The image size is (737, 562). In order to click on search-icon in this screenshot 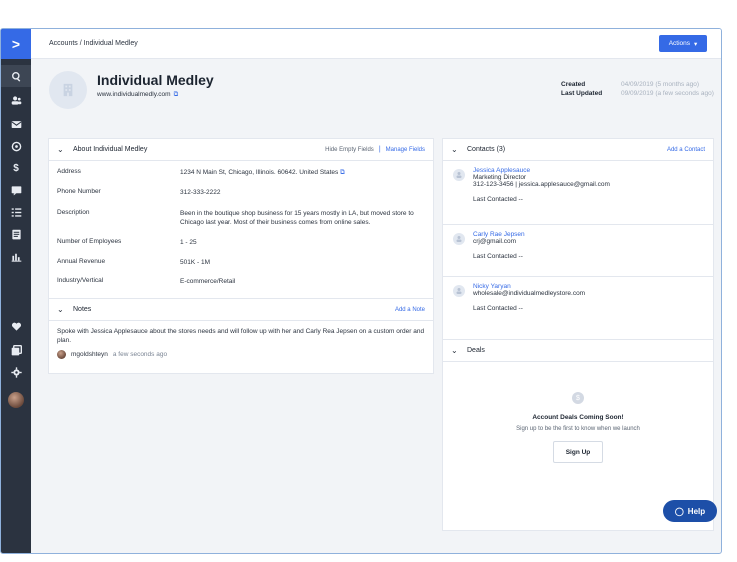, I will do `click(16, 76)`.